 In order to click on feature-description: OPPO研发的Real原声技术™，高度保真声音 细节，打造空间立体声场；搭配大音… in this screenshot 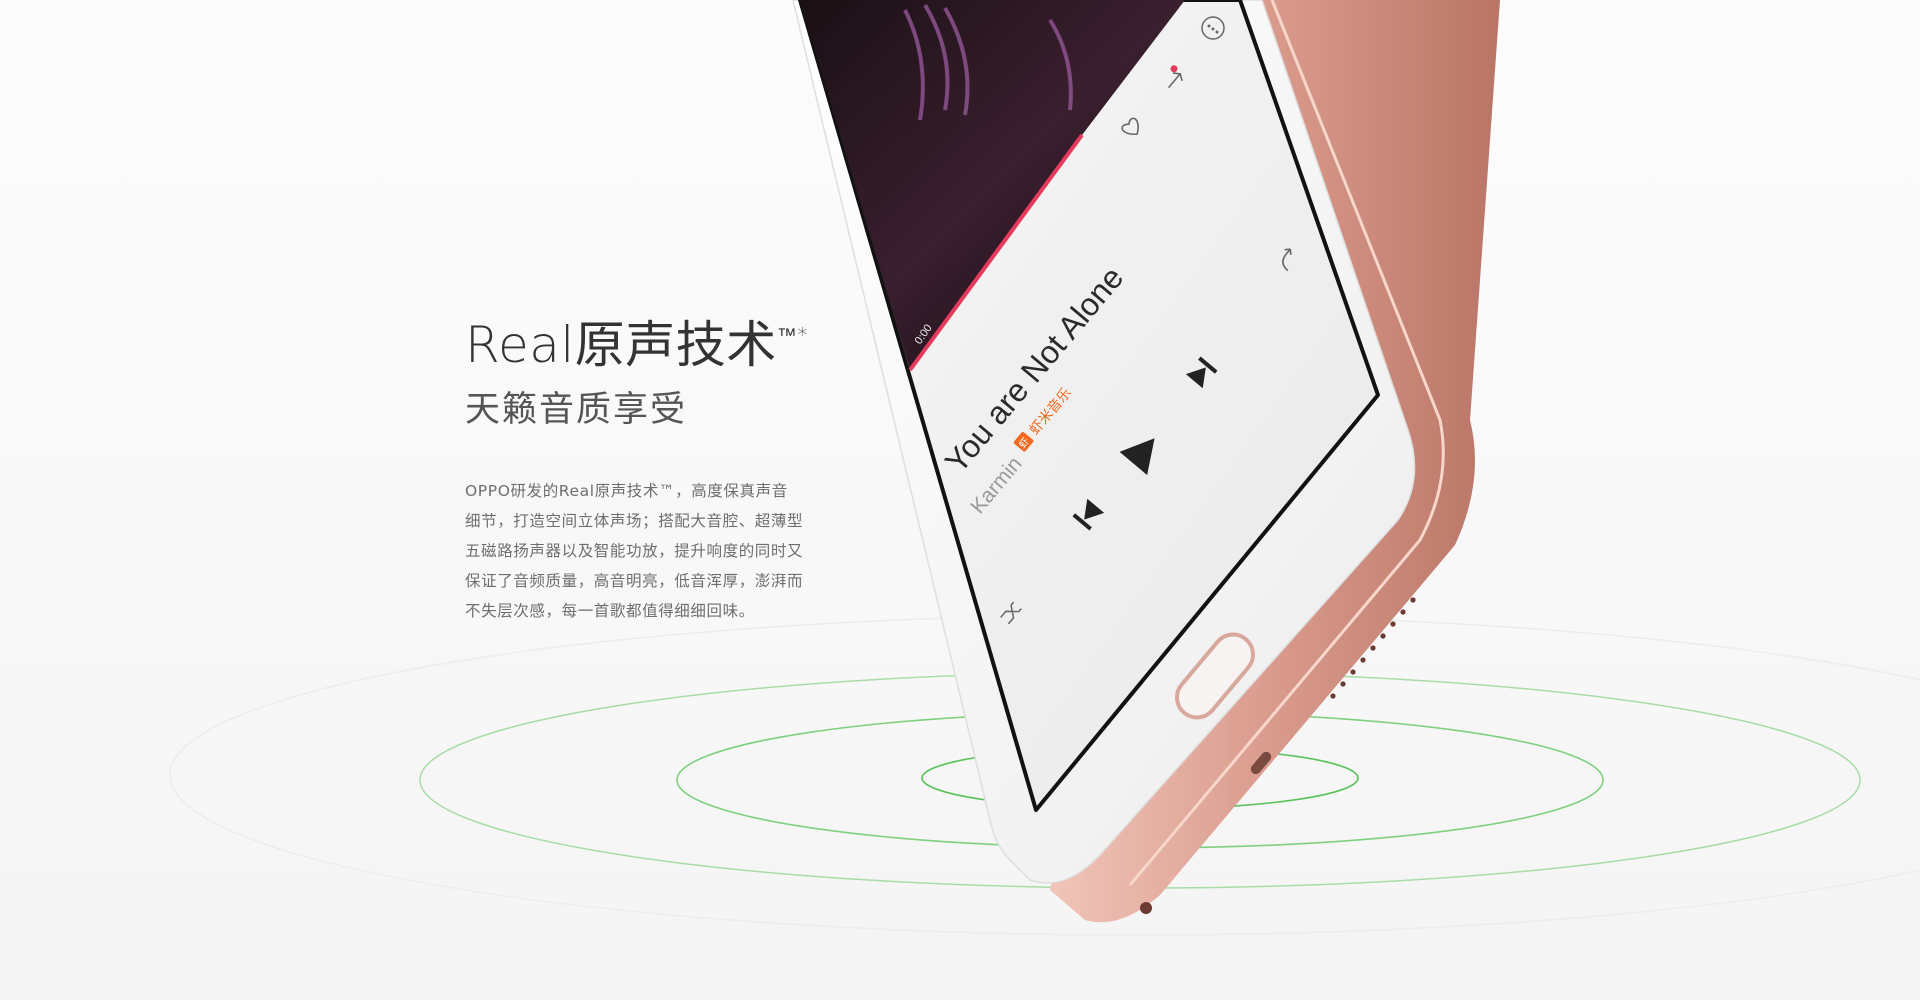, I will do `click(645, 551)`.